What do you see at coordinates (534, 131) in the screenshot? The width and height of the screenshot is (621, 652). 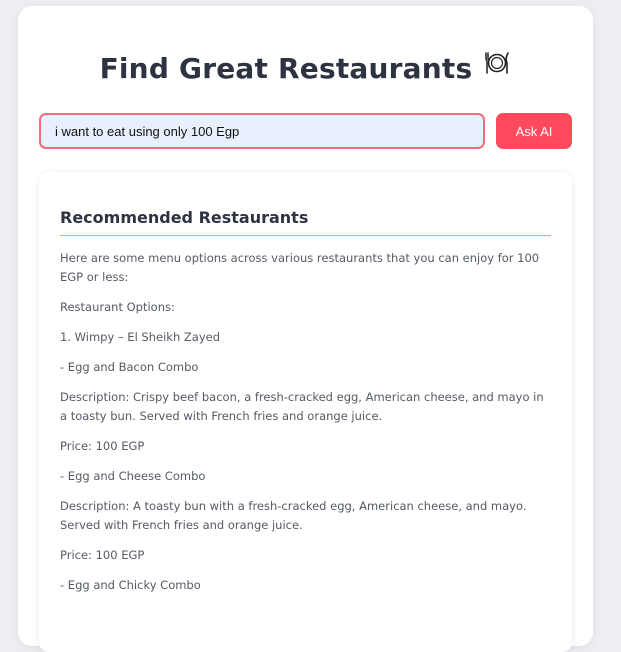 I see `ask-ai-button: Ask AI` at bounding box center [534, 131].